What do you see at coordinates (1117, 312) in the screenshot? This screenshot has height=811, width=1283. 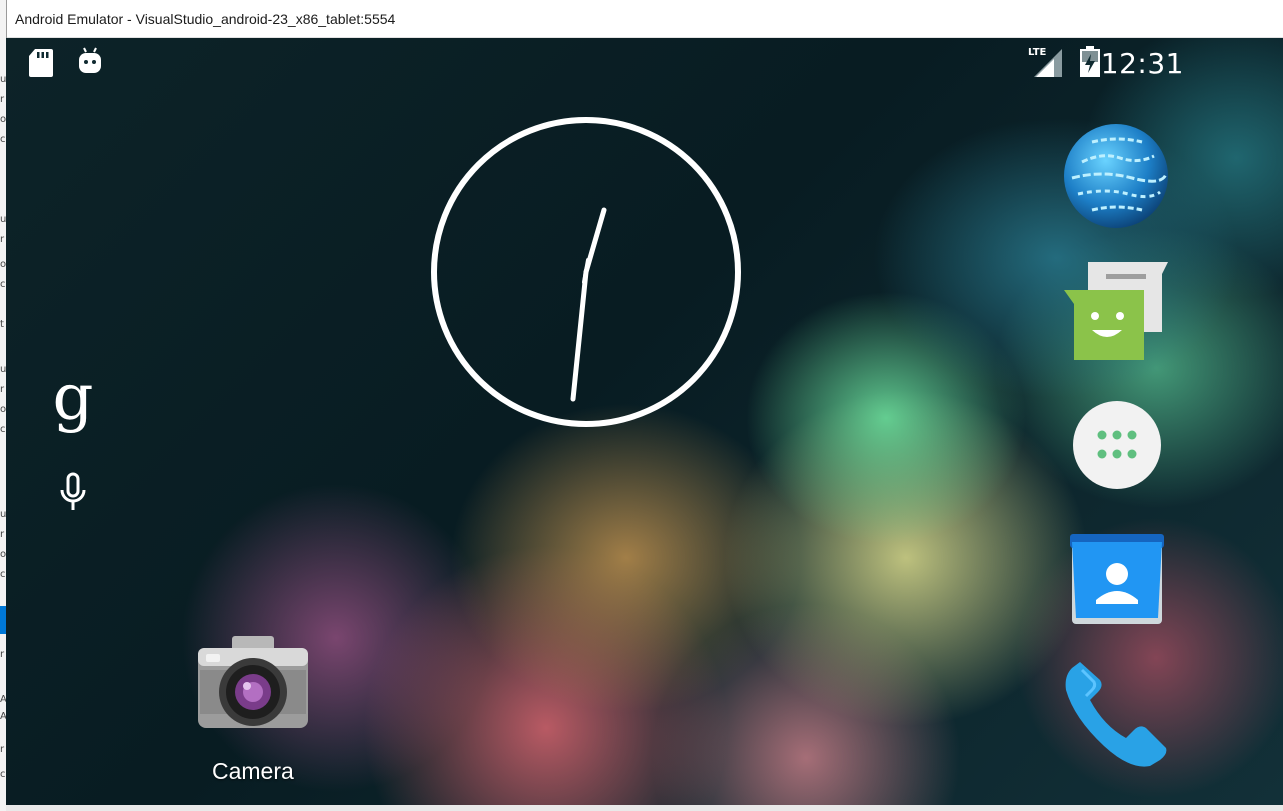 I see `messaging-icon` at bounding box center [1117, 312].